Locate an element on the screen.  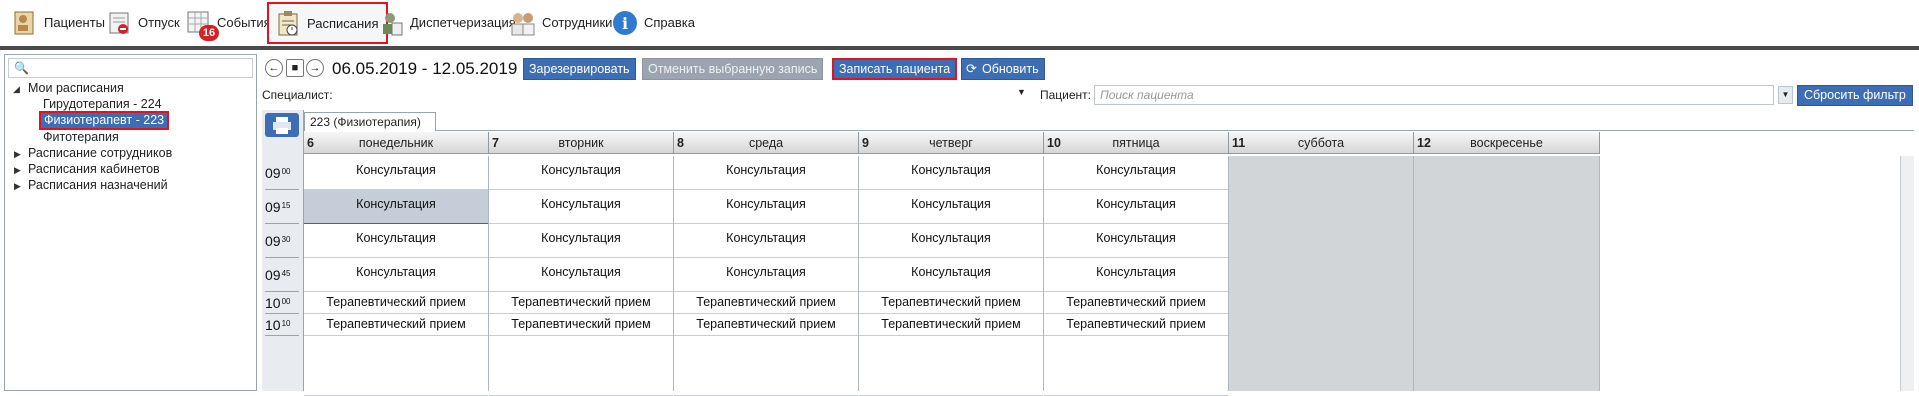
time-minute: 30 is located at coordinates (286, 239).